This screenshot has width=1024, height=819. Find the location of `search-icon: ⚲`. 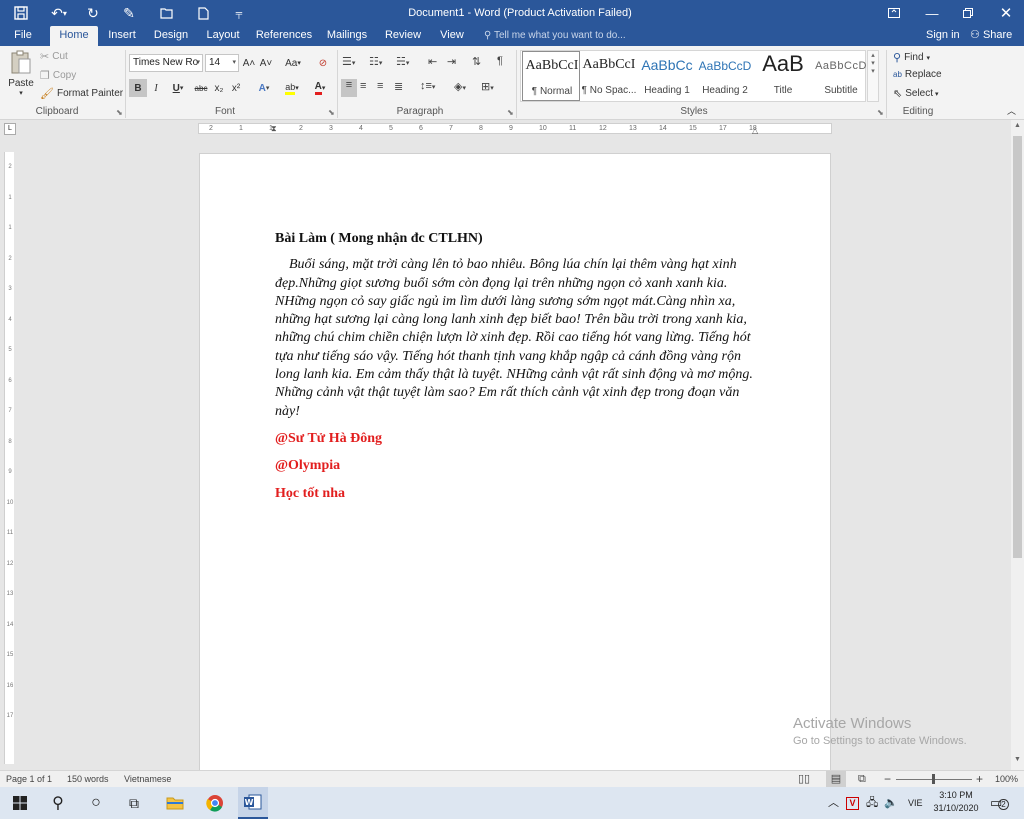

search-icon: ⚲ is located at coordinates (58, 803).